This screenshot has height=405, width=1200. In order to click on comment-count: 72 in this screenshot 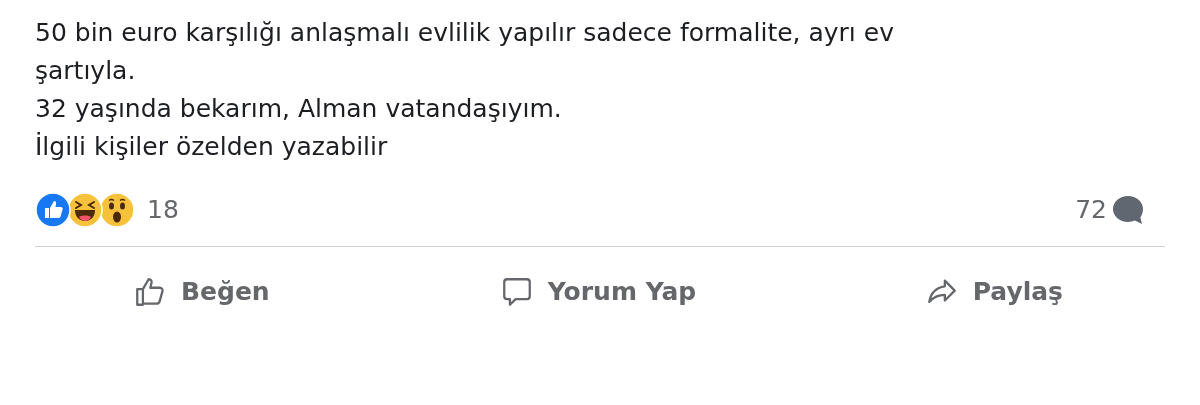, I will do `click(1091, 210)`.